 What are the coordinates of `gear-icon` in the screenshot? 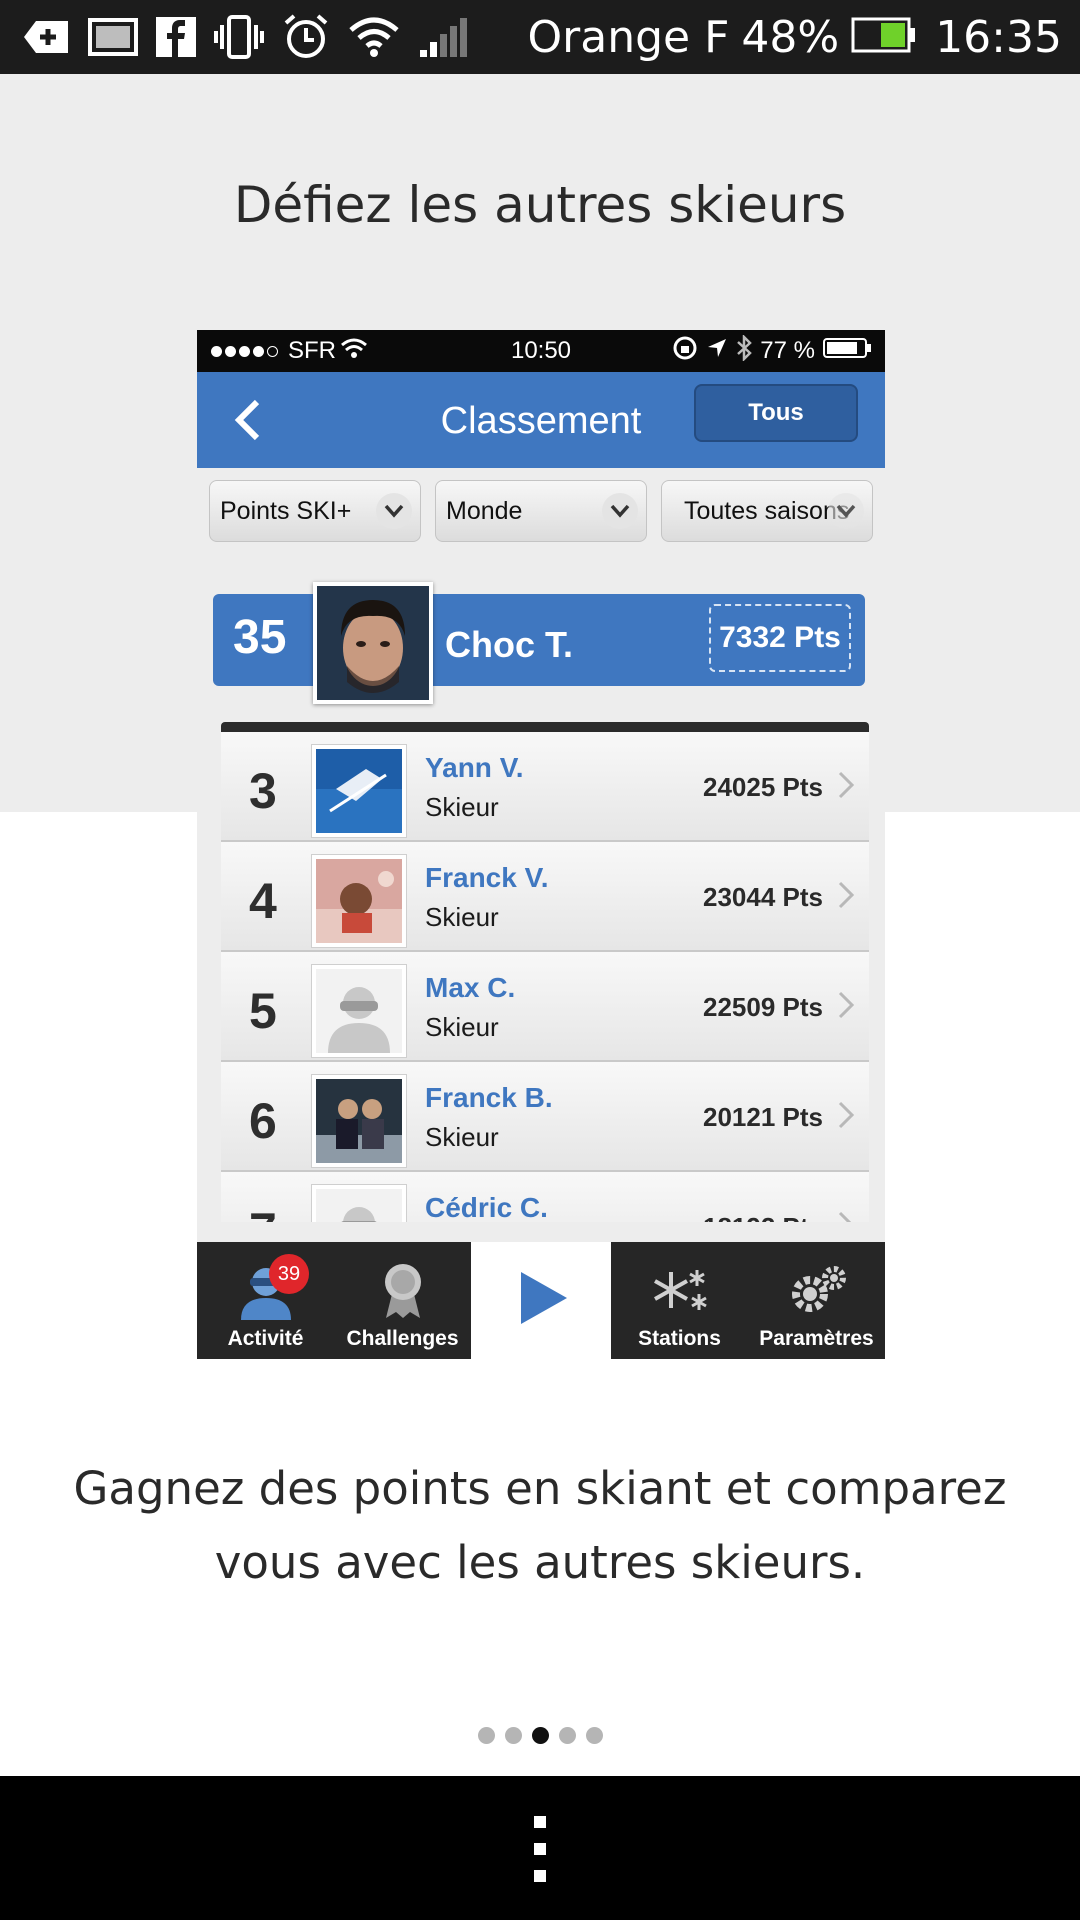 It's located at (817, 1290).